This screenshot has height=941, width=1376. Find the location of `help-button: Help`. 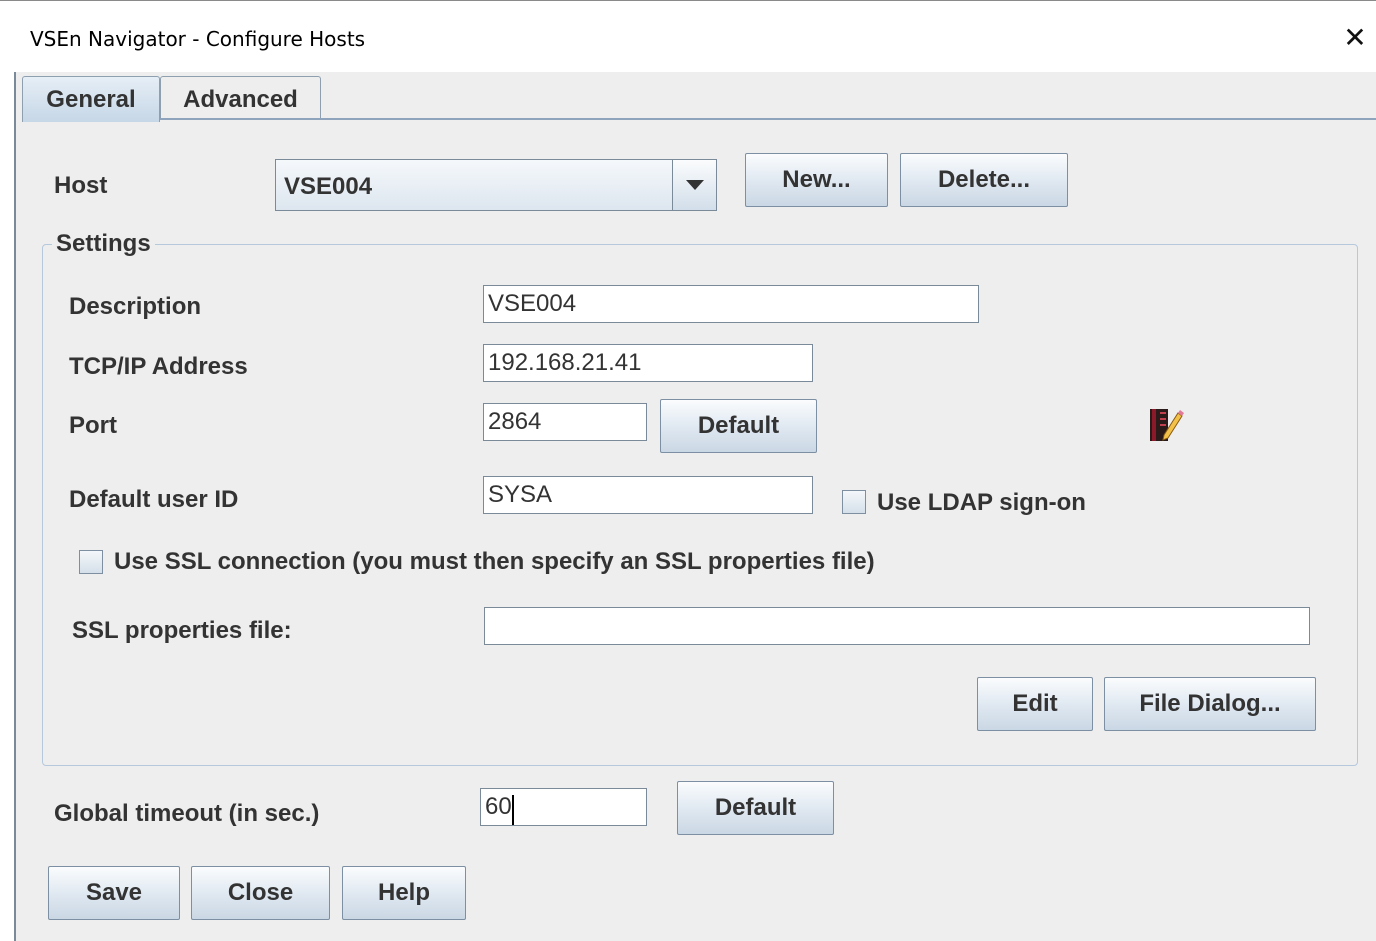

help-button: Help is located at coordinates (404, 893).